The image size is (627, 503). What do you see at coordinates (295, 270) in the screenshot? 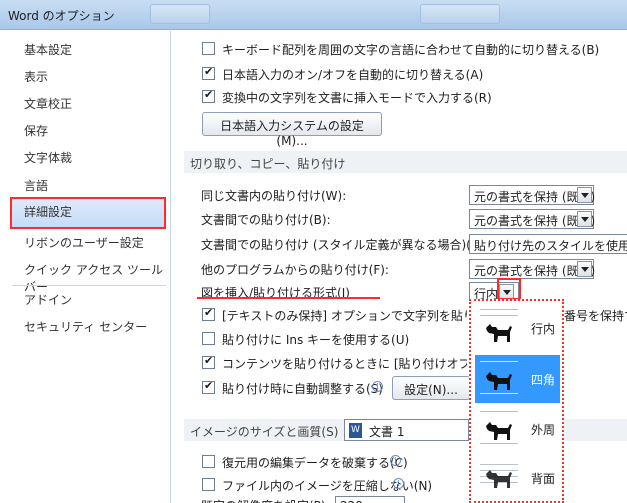
I see `paste-other-programs-label: 他のプログラムからの貼り付け(F):` at bounding box center [295, 270].